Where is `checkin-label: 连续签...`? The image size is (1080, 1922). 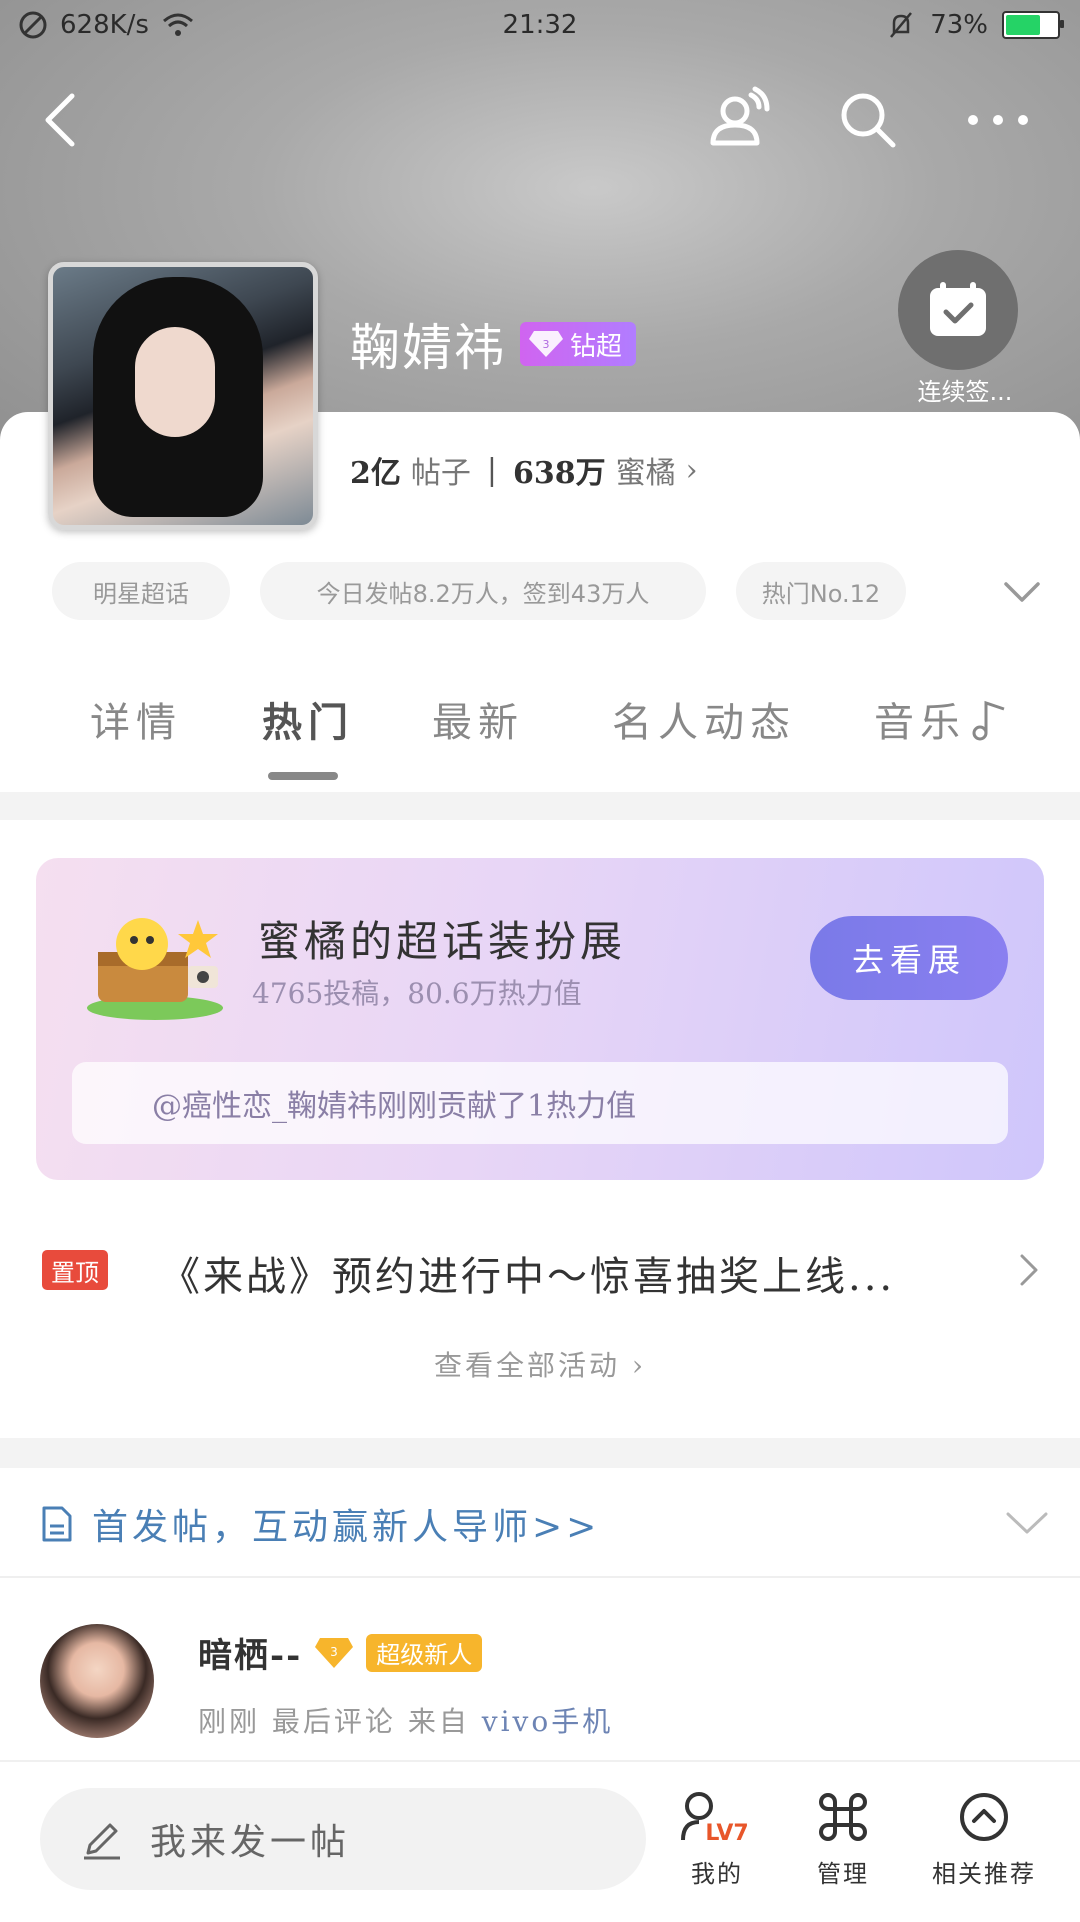
checkin-label: 连续签... is located at coordinates (965, 392).